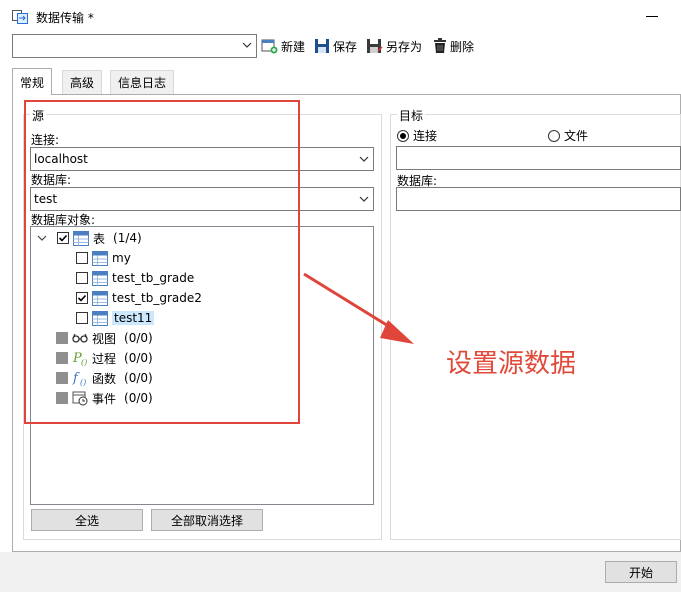 The height and width of the screenshot is (592, 681). What do you see at coordinates (20, 17) in the screenshot?
I see `data-transfer-app-icon` at bounding box center [20, 17].